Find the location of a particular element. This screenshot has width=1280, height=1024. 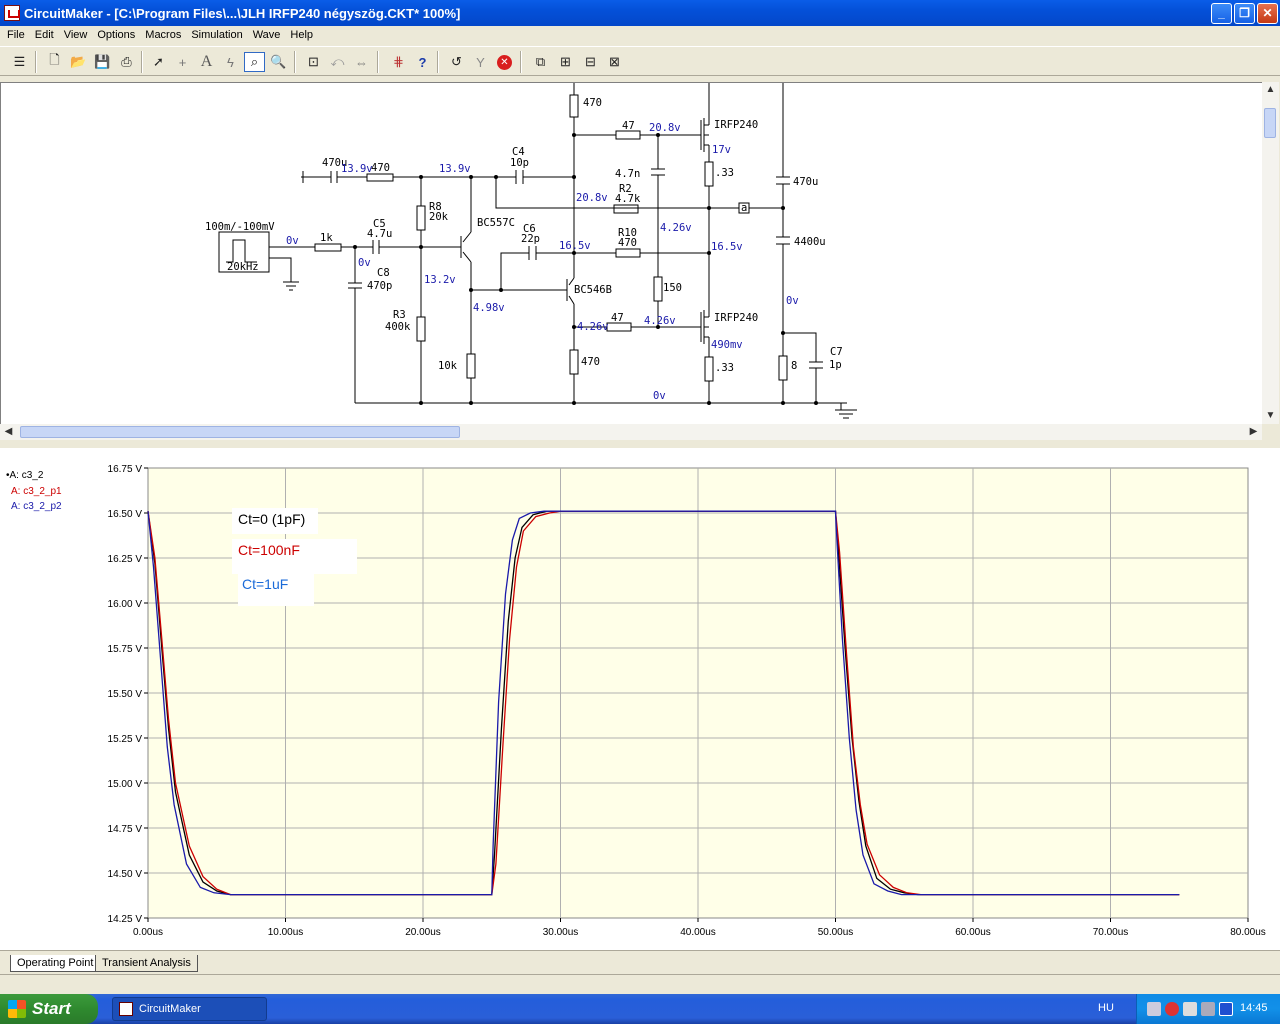

x-tick-label: 30.00us is located at coordinates (561, 932).